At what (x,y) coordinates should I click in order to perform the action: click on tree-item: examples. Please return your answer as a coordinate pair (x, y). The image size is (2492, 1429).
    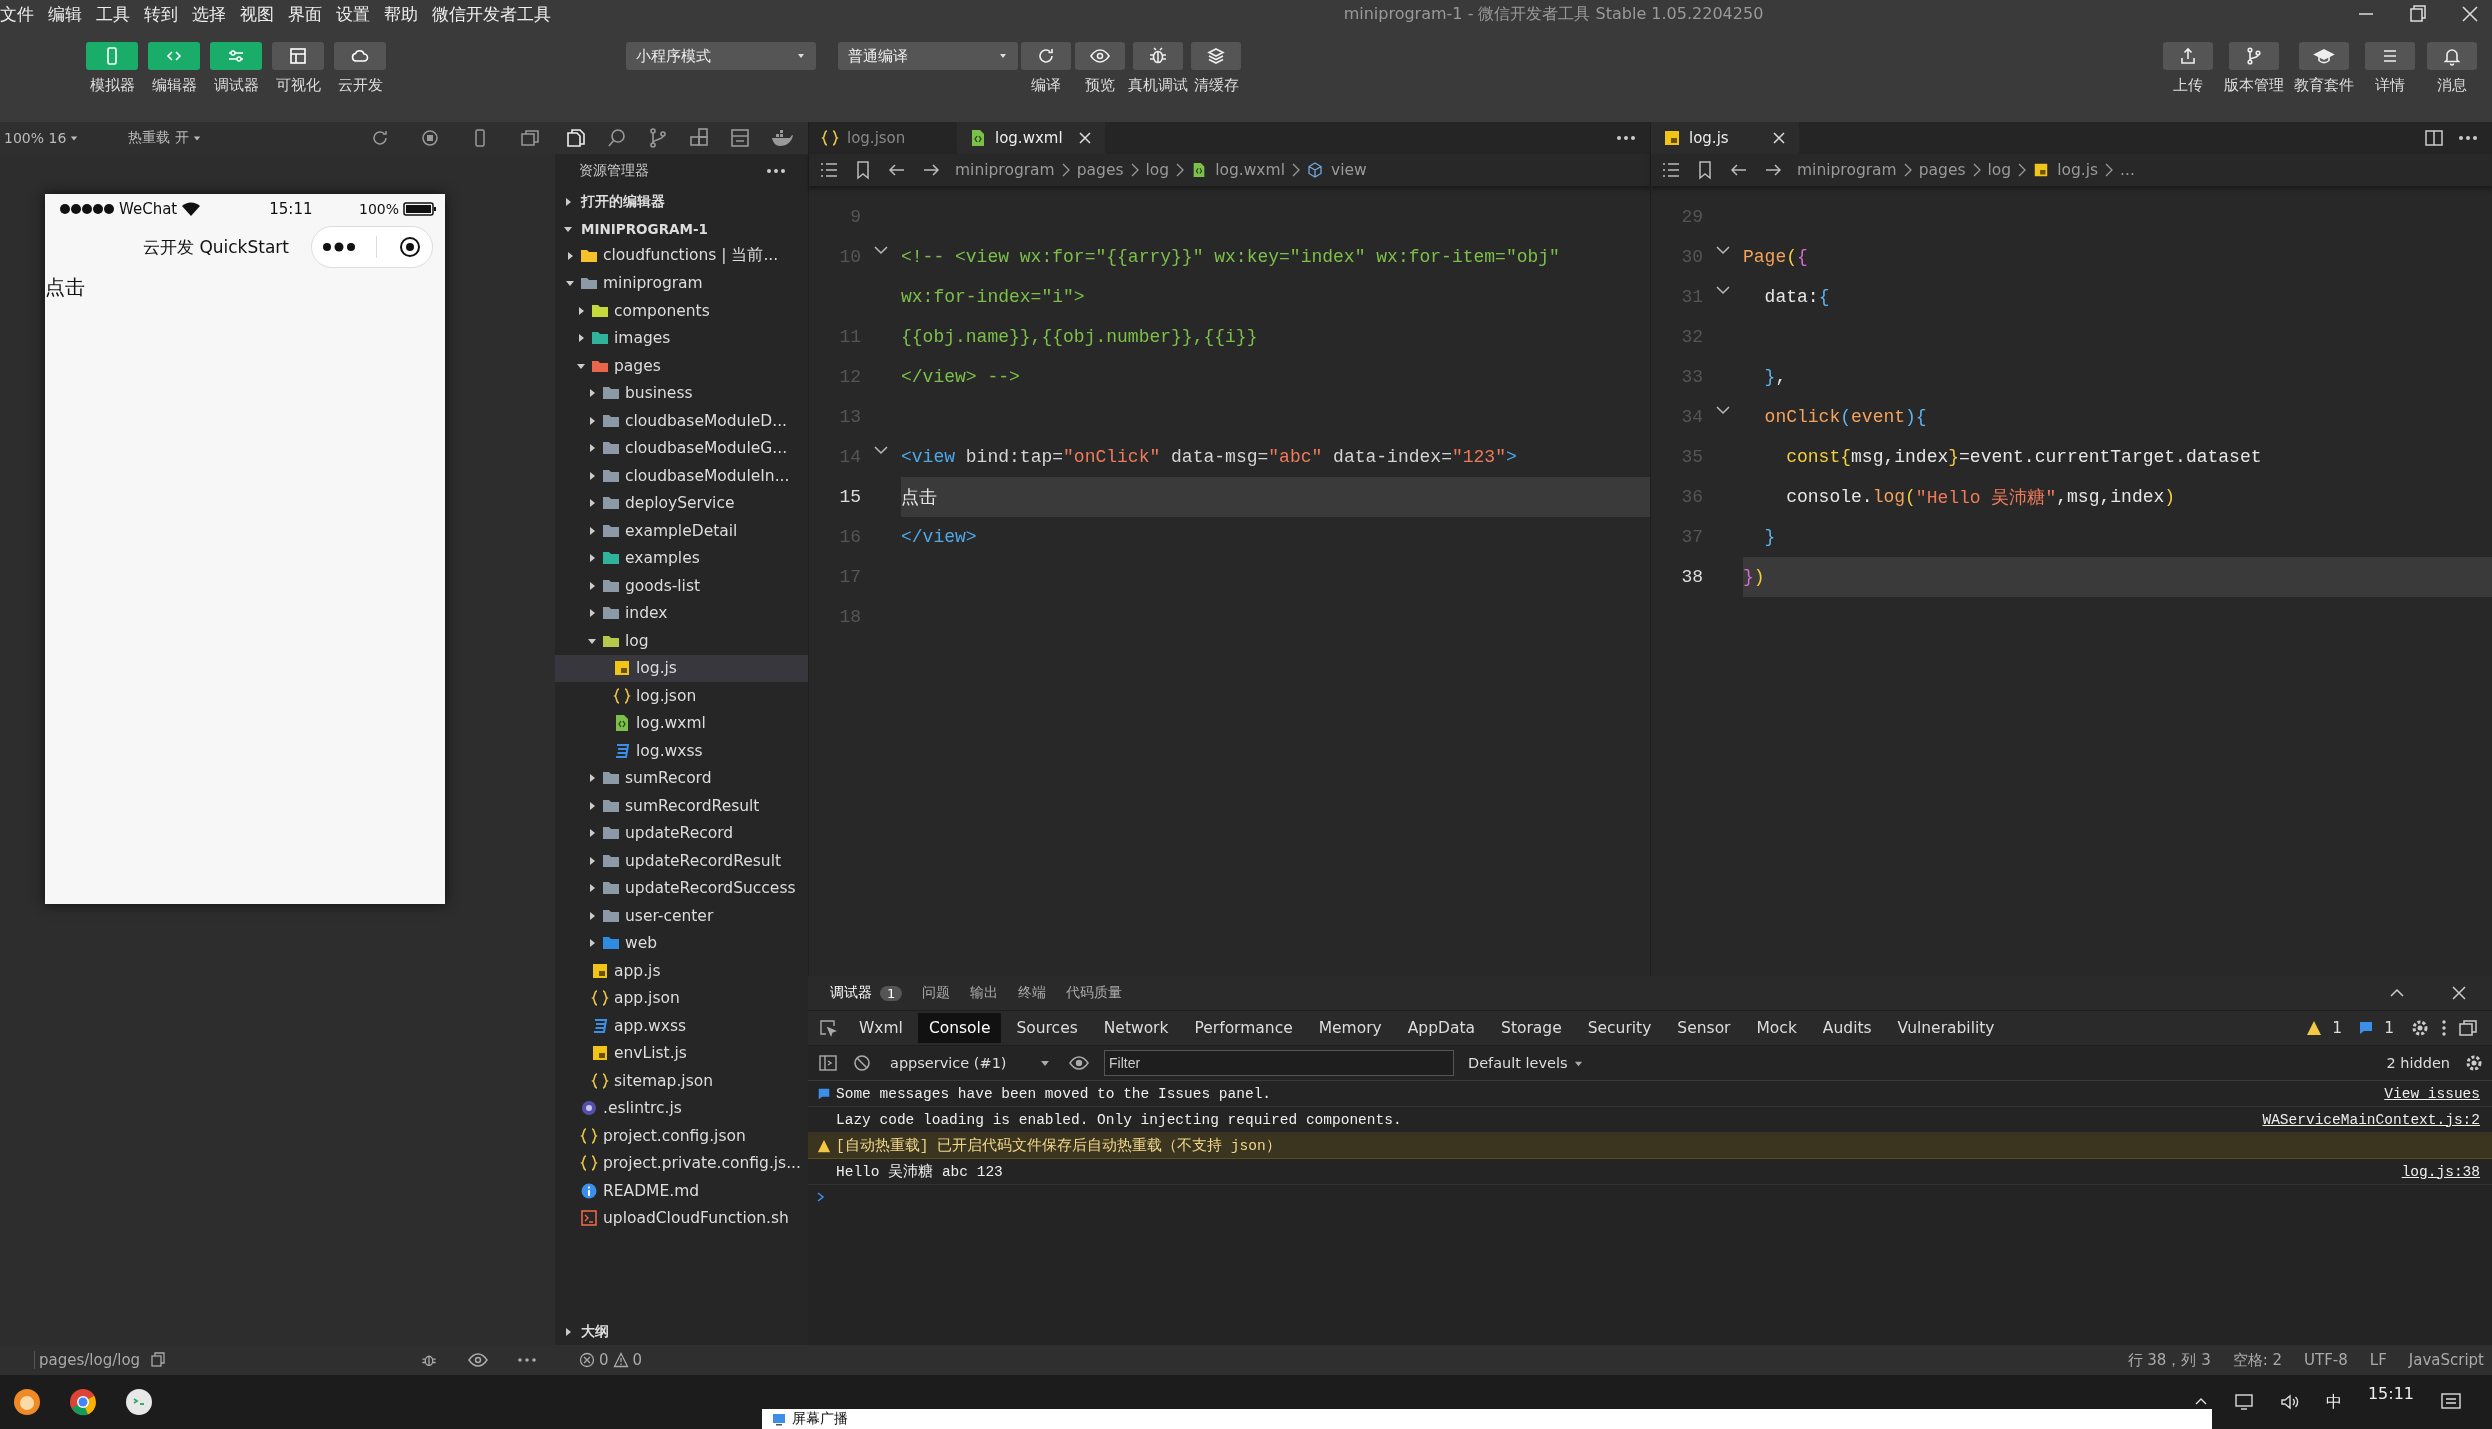
    Looking at the image, I should click on (681, 558).